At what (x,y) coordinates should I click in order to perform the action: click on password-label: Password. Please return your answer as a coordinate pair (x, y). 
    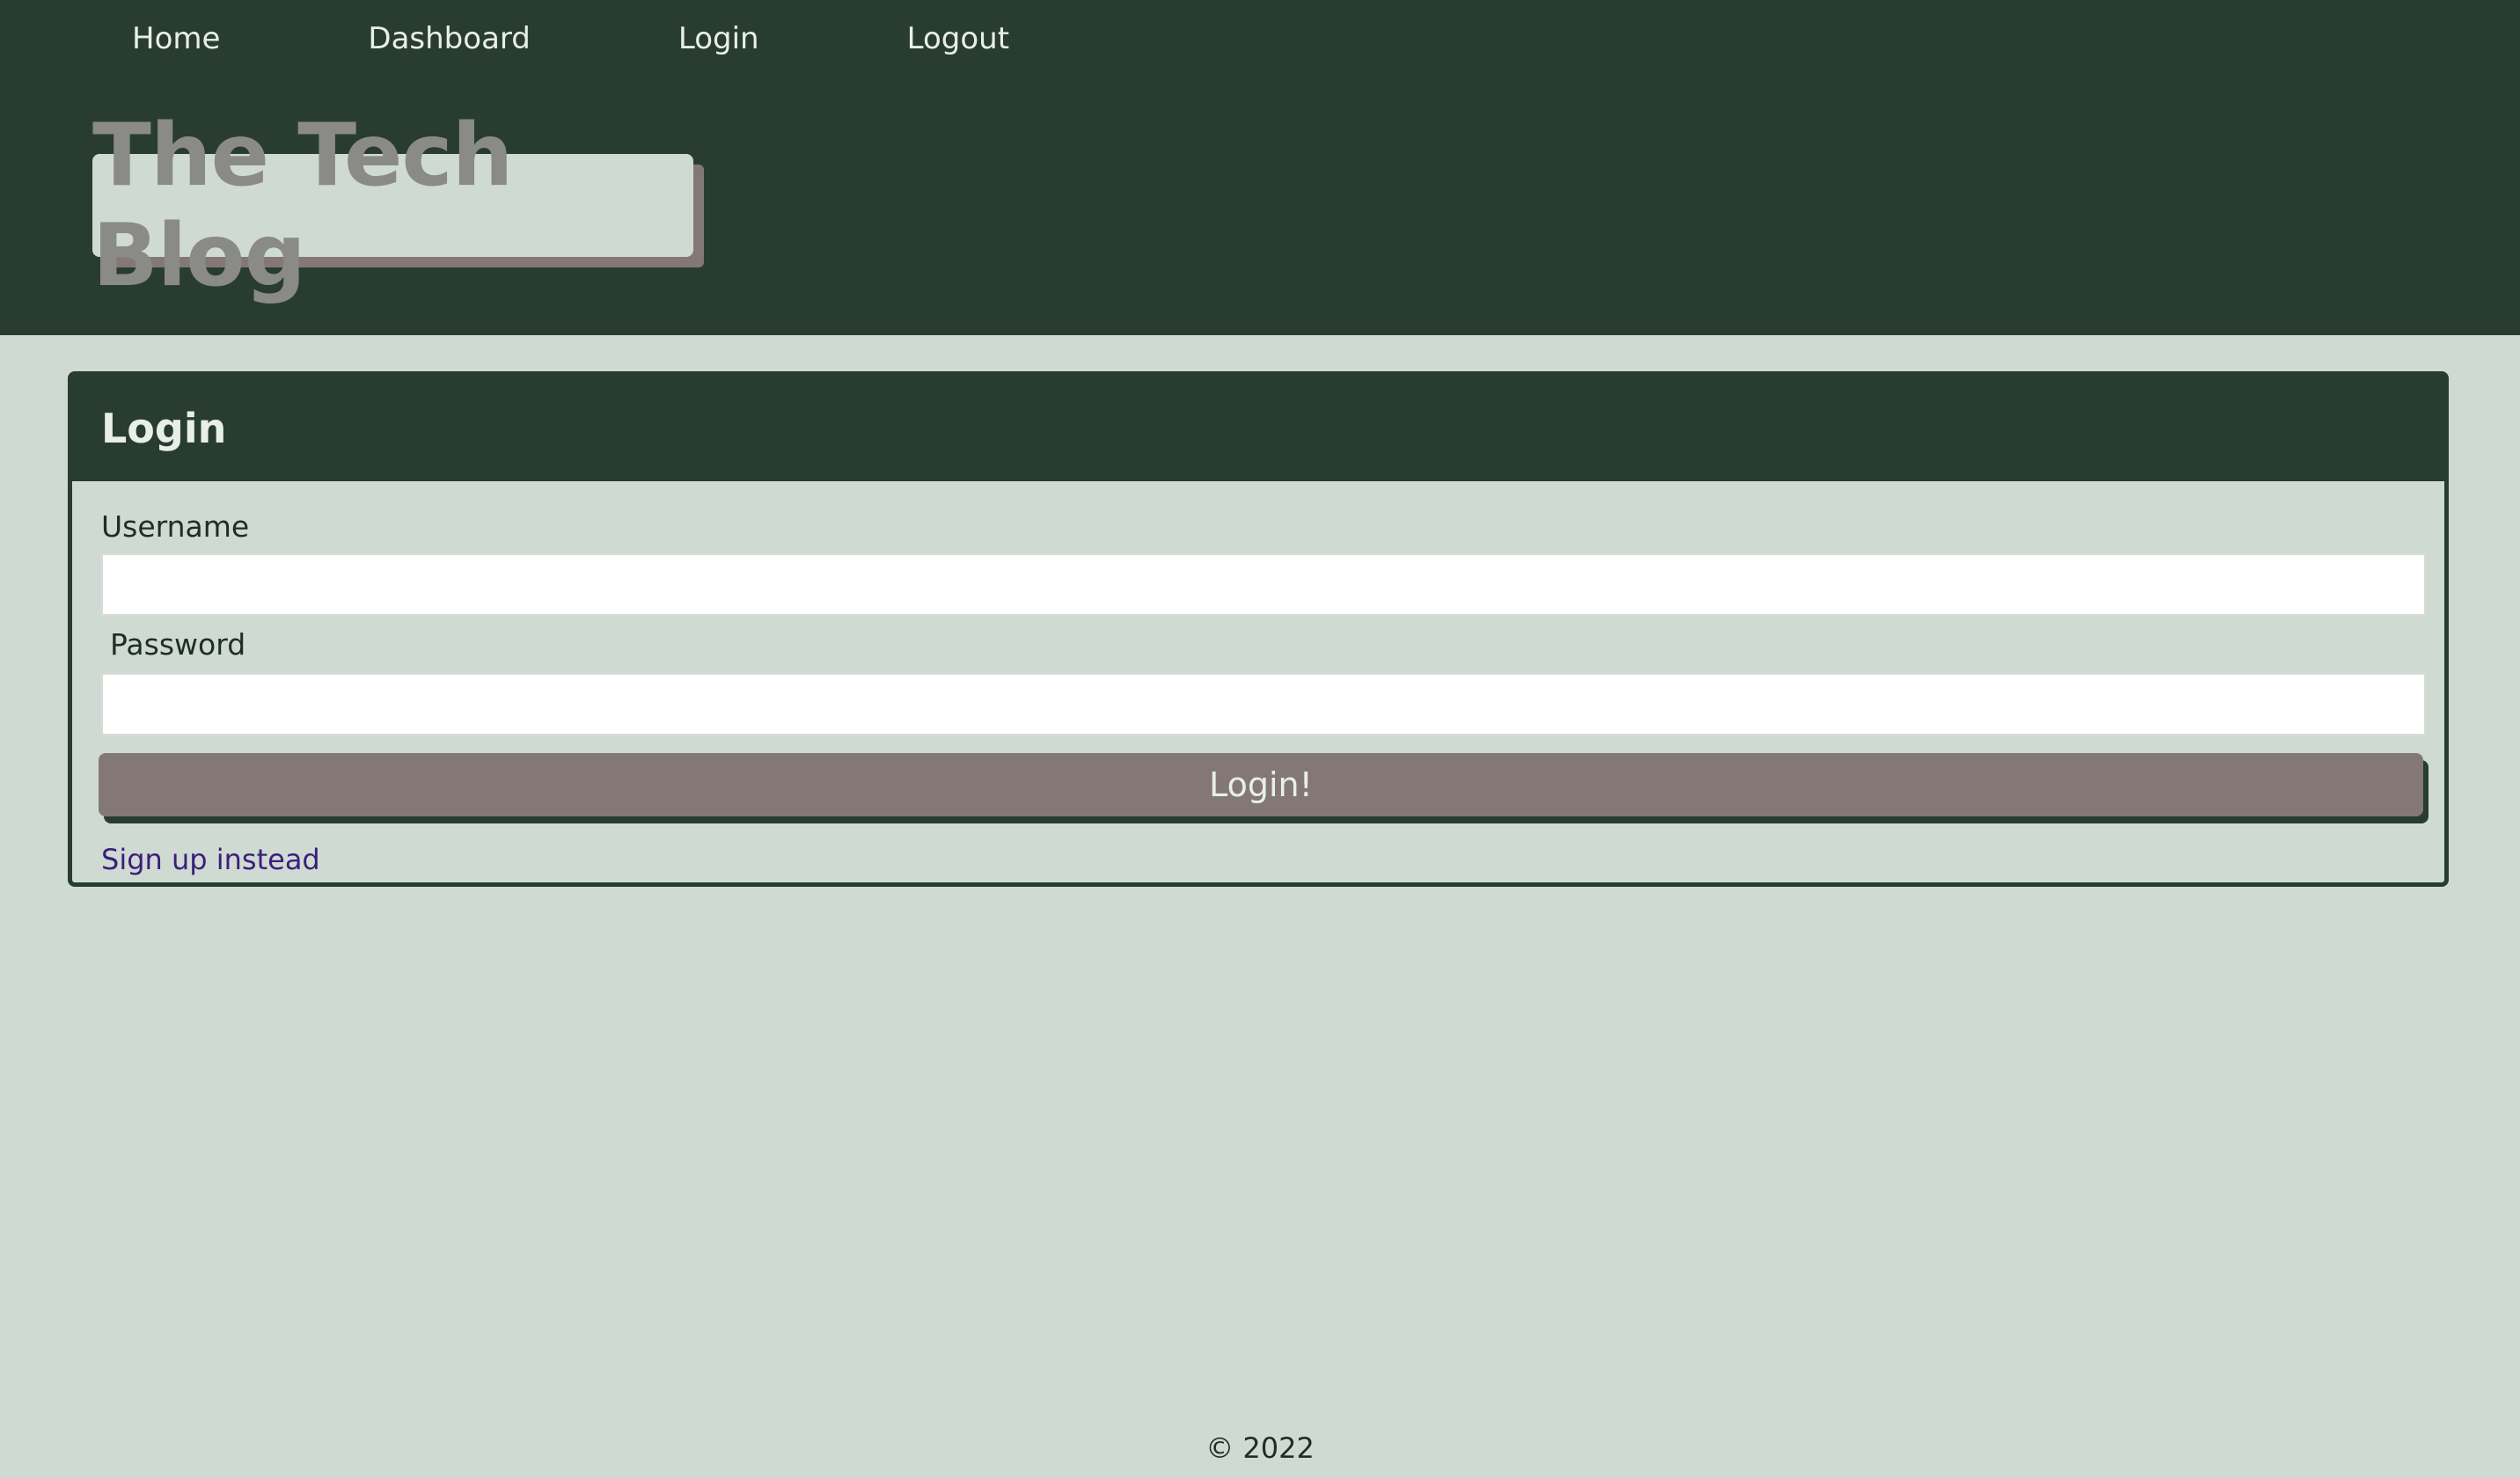
    Looking at the image, I should click on (178, 644).